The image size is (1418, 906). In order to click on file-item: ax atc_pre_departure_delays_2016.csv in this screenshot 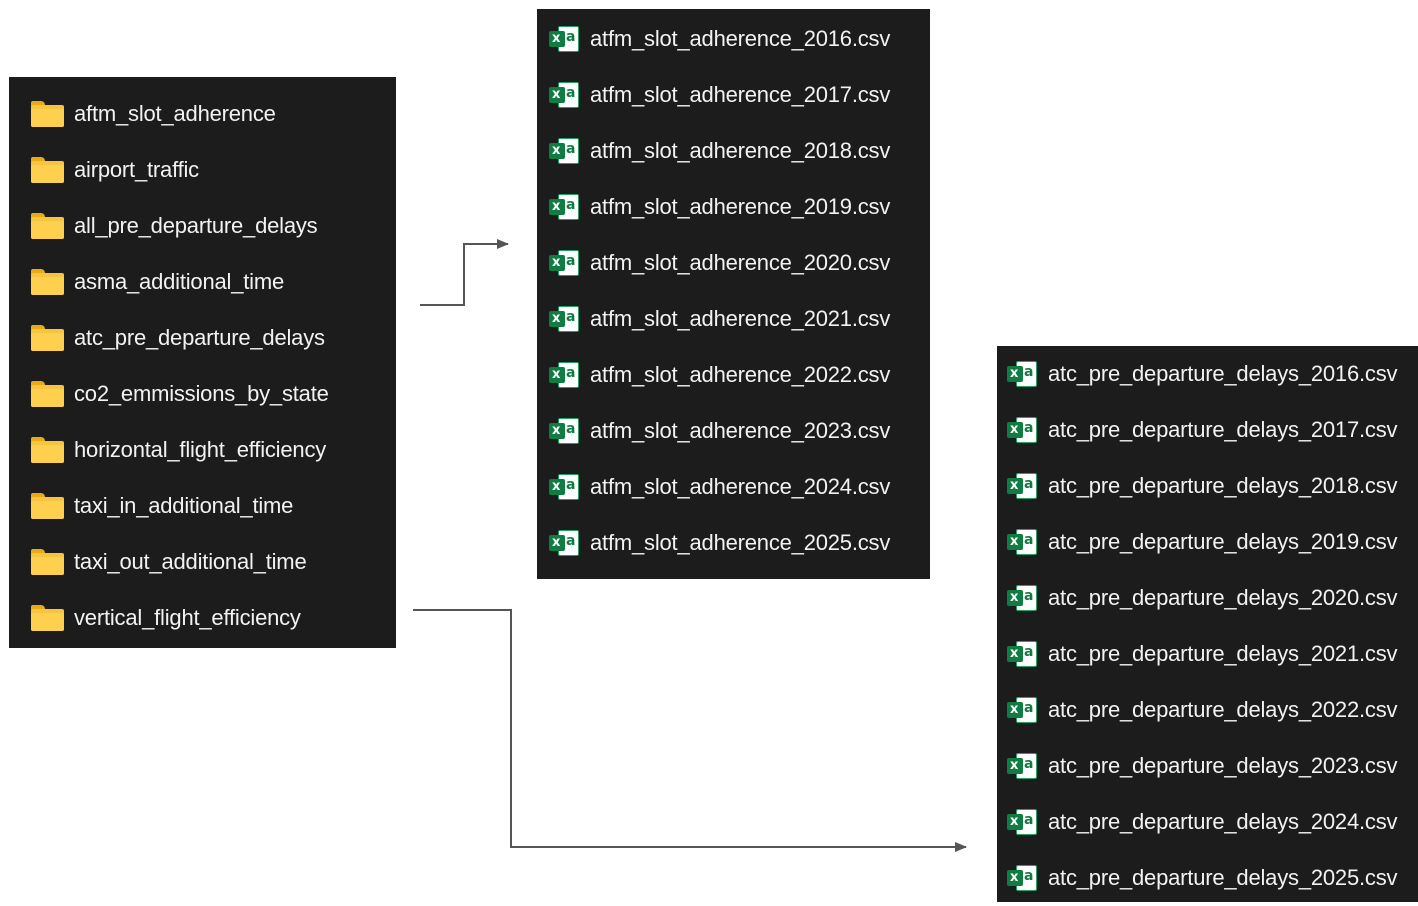, I will do `click(1207, 374)`.